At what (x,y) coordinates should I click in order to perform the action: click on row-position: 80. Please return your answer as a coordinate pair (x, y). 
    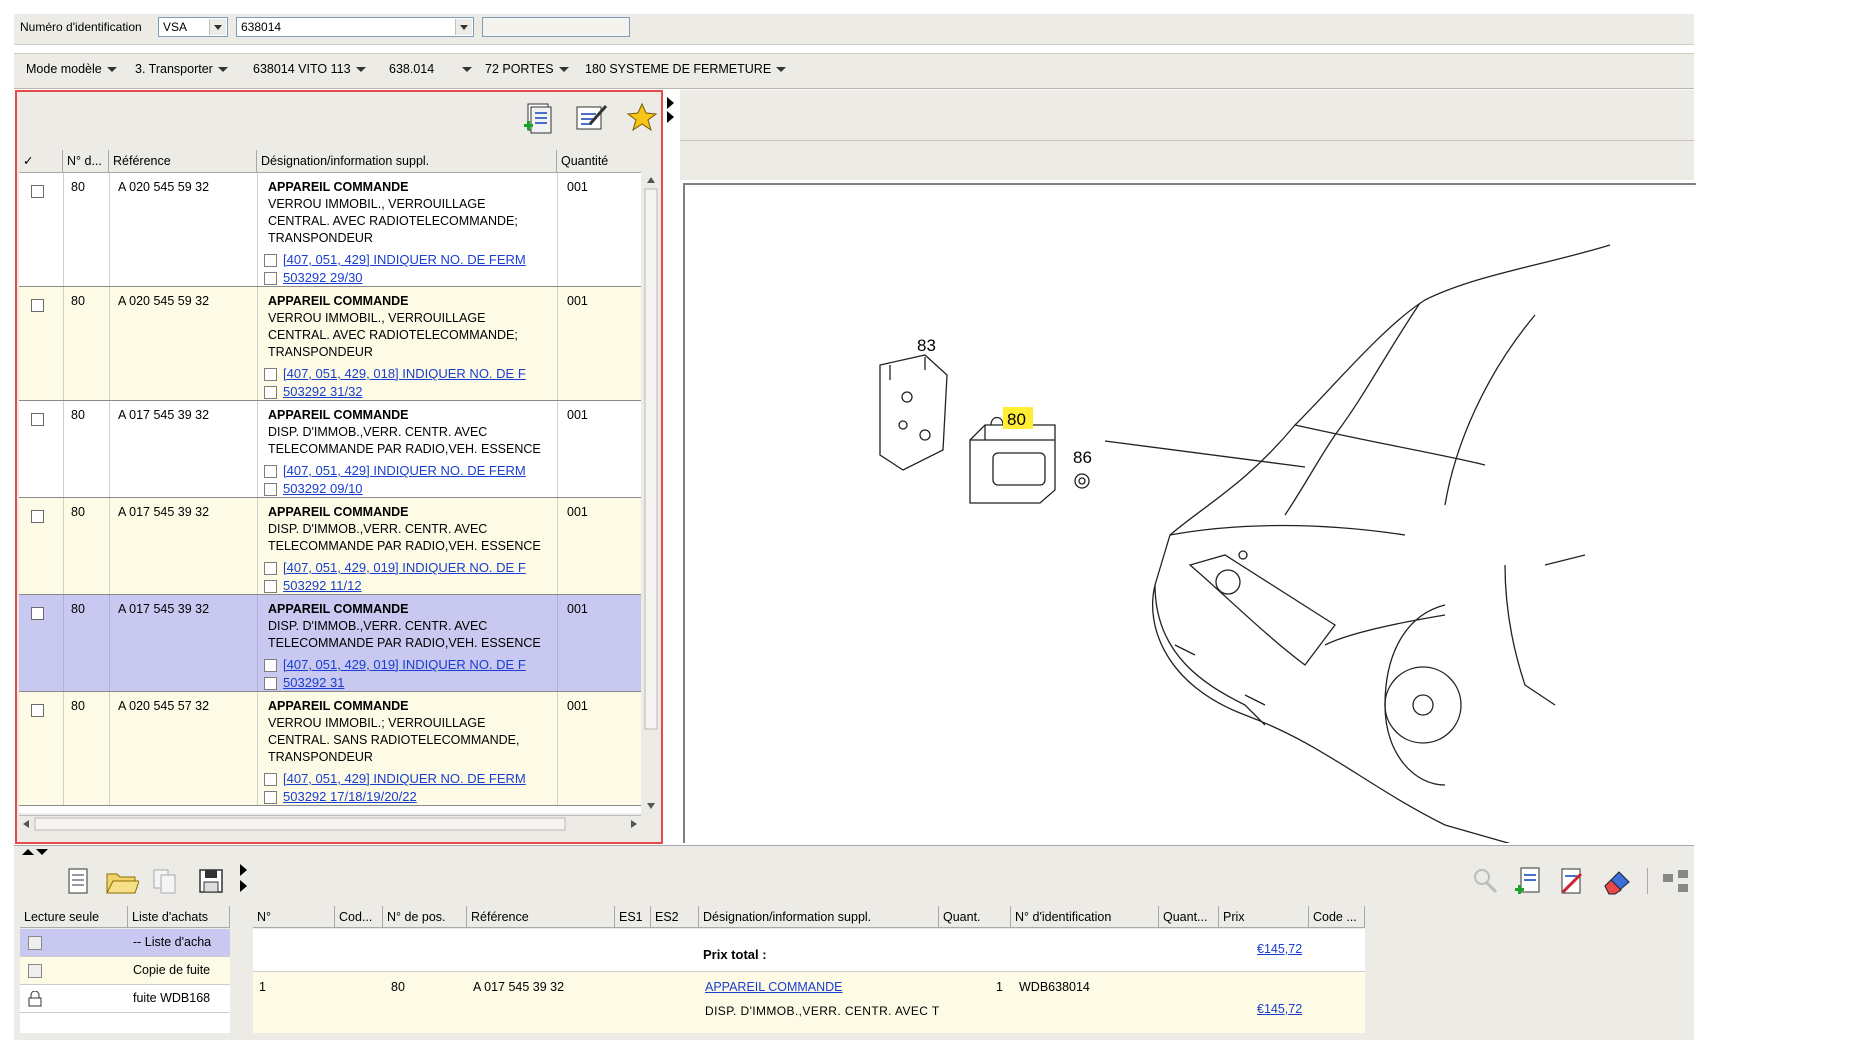
    Looking at the image, I should click on (78, 512).